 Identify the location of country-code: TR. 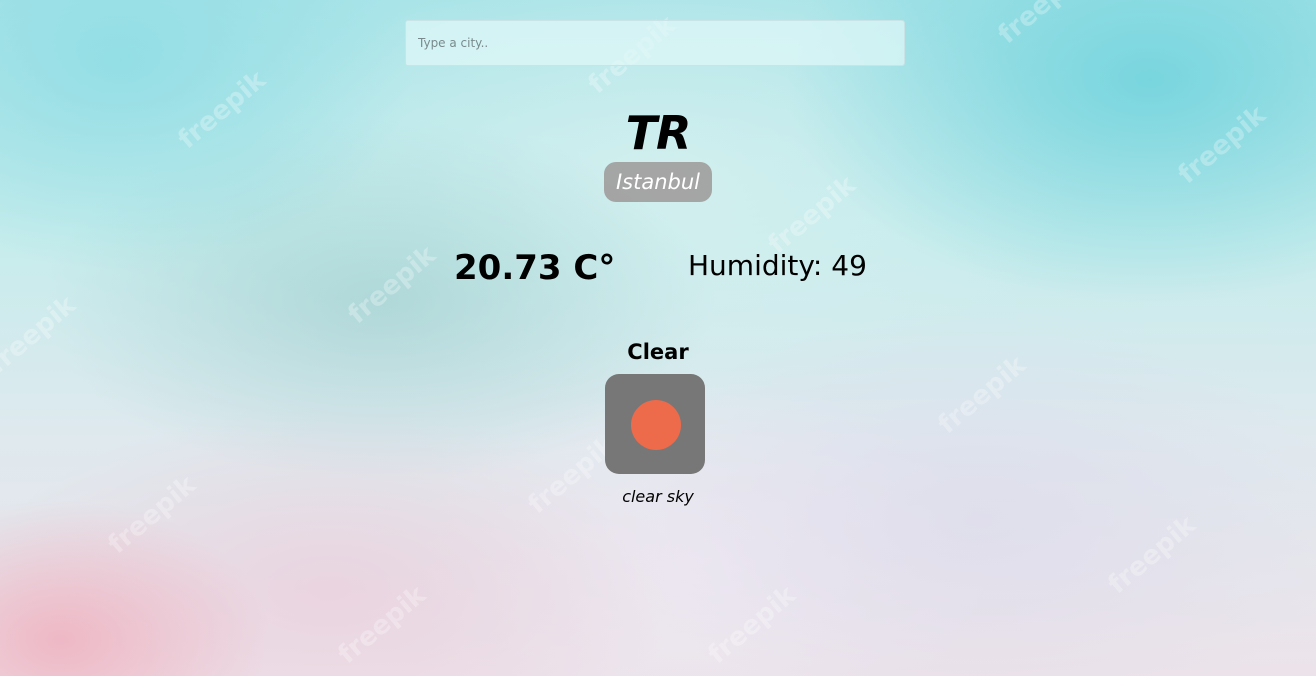
(658, 133).